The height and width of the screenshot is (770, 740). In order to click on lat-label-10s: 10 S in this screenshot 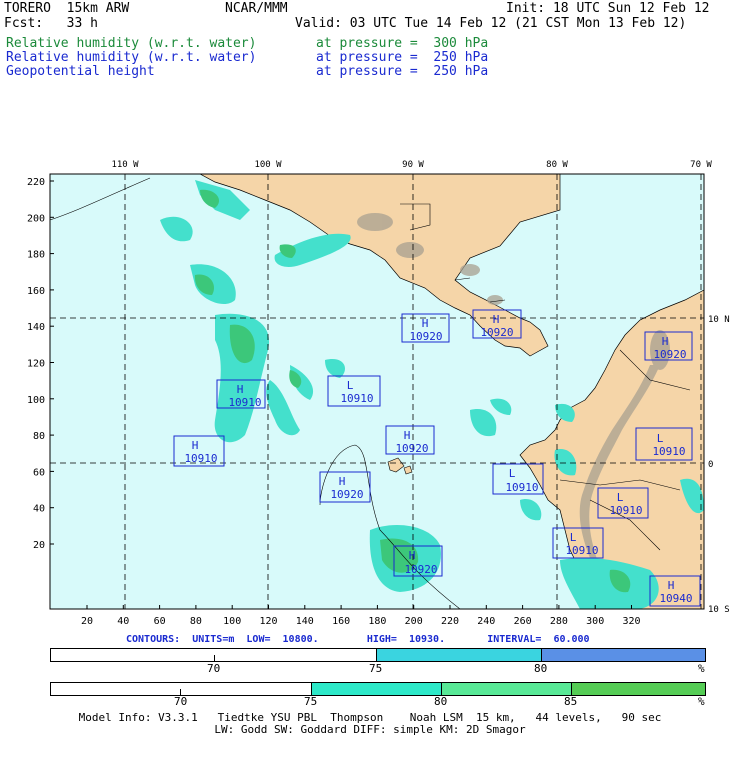, I will do `click(719, 610)`.